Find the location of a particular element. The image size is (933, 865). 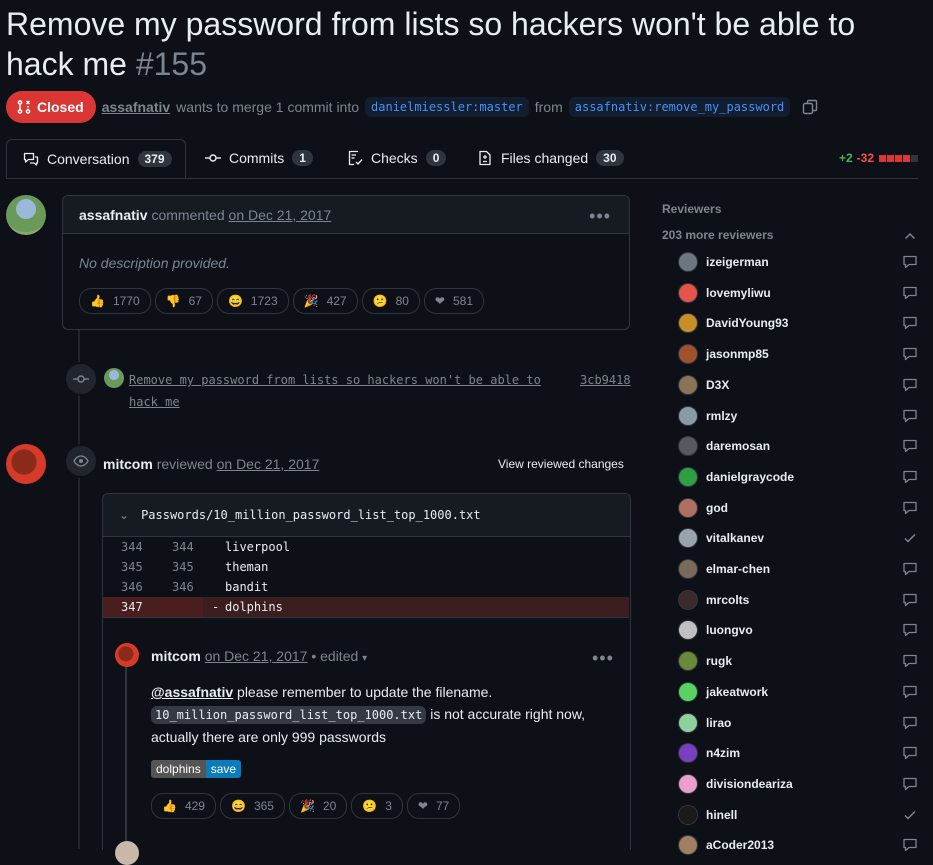

reviewer-item: hinell is located at coordinates (798, 815).